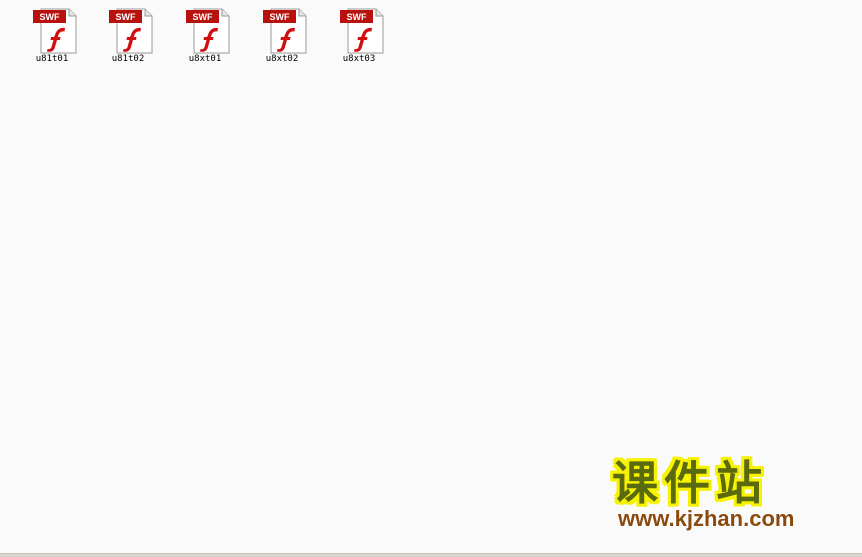 The width and height of the screenshot is (862, 557). I want to click on file-item: SWF u81t02, so click(128, 37).